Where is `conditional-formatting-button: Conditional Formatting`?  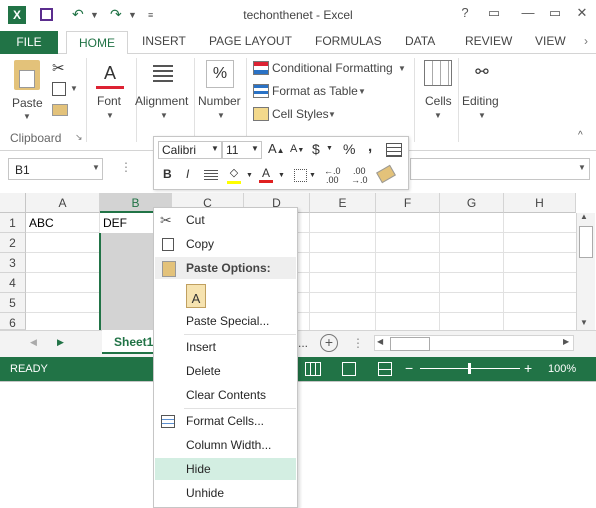
conditional-formatting-button: Conditional Formatting is located at coordinates (332, 68).